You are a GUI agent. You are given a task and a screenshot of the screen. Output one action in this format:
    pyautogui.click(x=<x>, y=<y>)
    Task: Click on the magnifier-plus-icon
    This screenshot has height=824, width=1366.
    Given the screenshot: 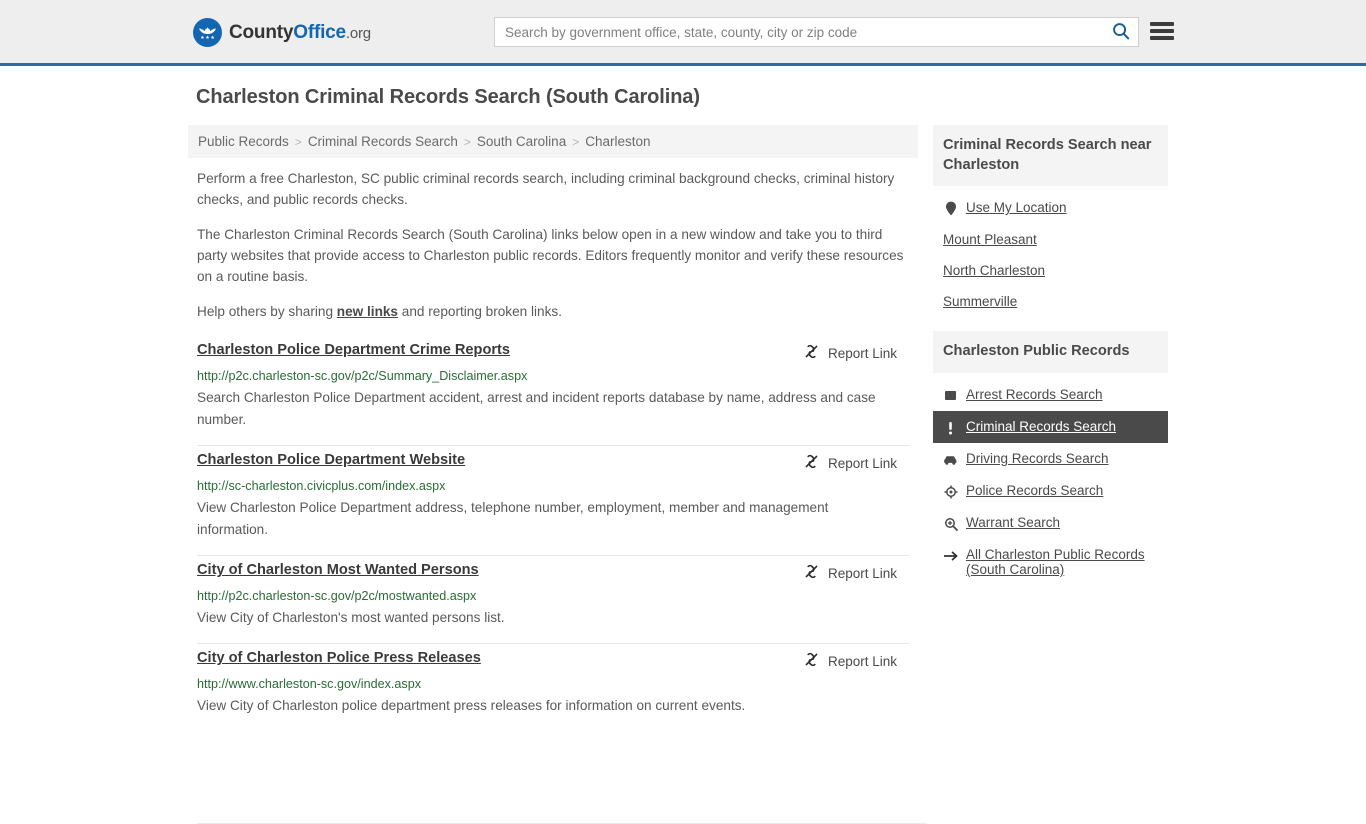 What is the action you would take?
    pyautogui.click(x=950, y=523)
    